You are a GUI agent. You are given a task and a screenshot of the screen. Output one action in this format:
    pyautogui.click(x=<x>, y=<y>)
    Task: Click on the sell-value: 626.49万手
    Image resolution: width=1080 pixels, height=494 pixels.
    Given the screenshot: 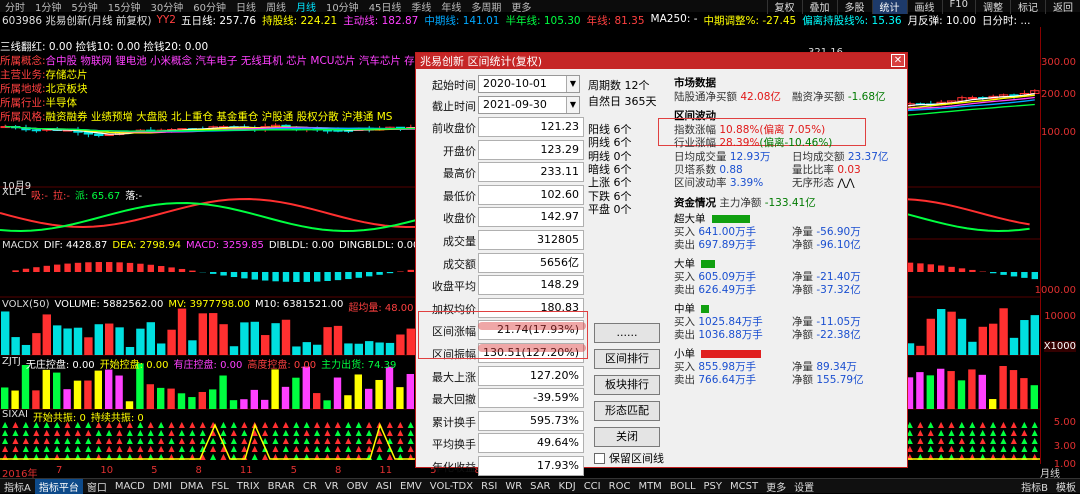 What is the action you would take?
    pyautogui.click(x=727, y=290)
    